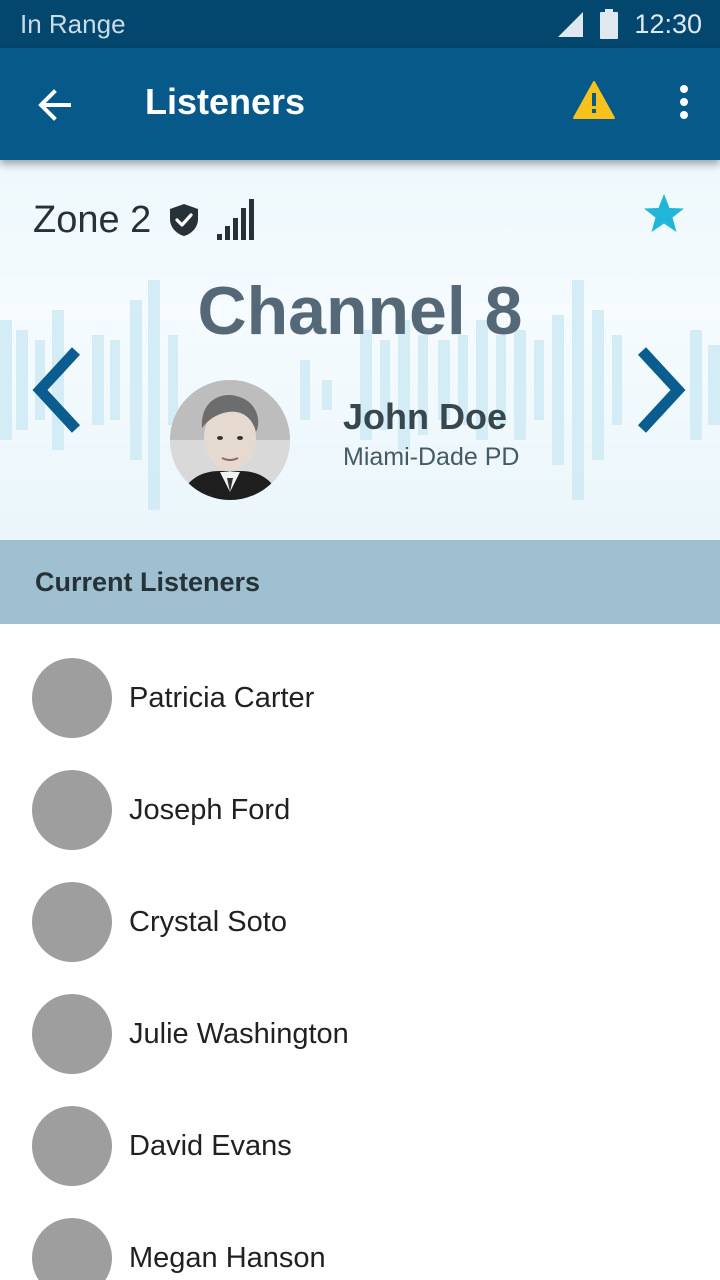  What do you see at coordinates (360, 582) in the screenshot?
I see `current-listeners-header: Current Listeners` at bounding box center [360, 582].